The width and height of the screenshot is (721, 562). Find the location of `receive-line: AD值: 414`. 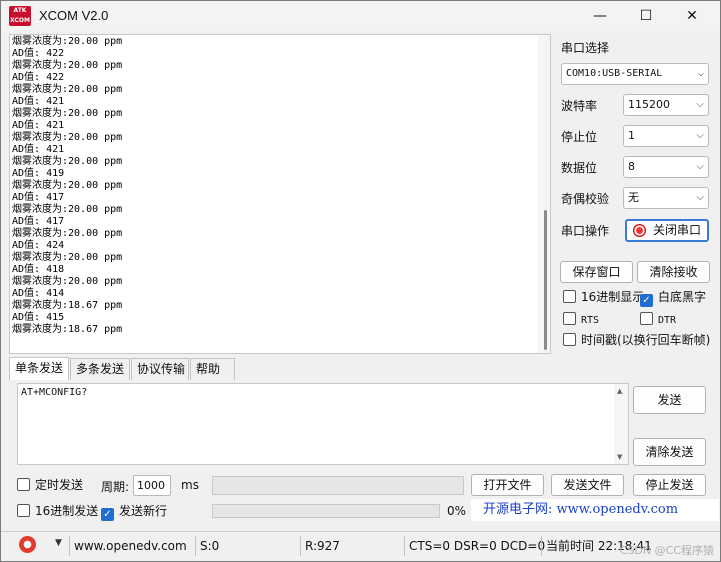

receive-line: AD值: 414 is located at coordinates (38, 293).